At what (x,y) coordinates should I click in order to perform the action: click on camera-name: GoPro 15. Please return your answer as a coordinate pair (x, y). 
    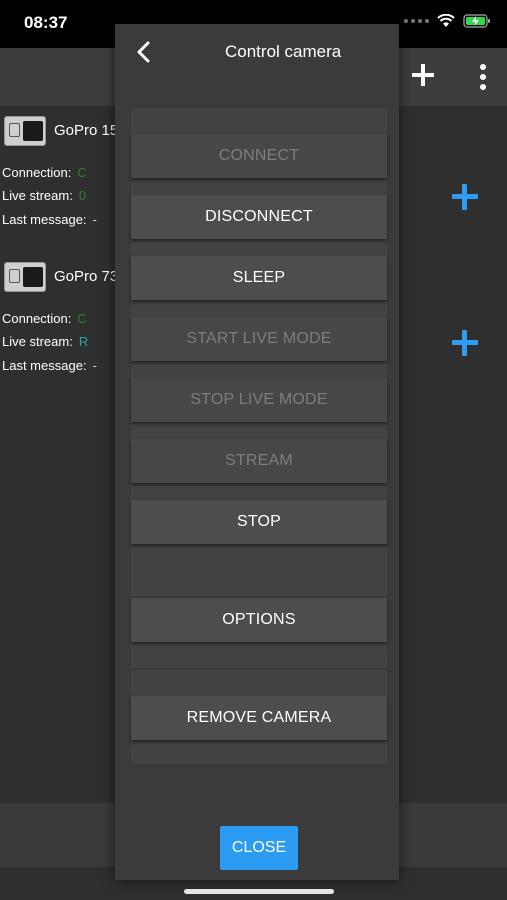
    Looking at the image, I should click on (86, 130).